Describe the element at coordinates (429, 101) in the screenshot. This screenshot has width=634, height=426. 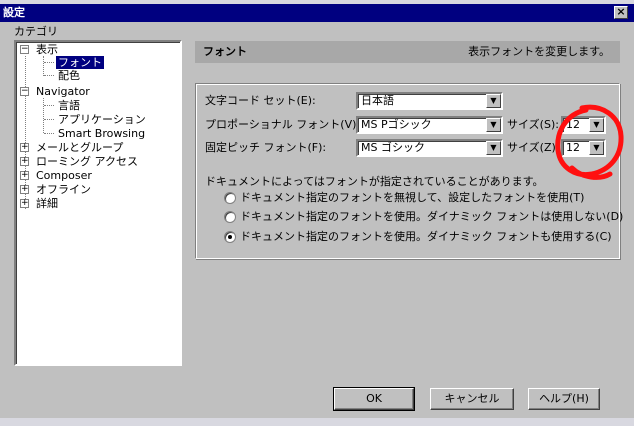
I see `charset-select: 日本語 ▼` at that location.